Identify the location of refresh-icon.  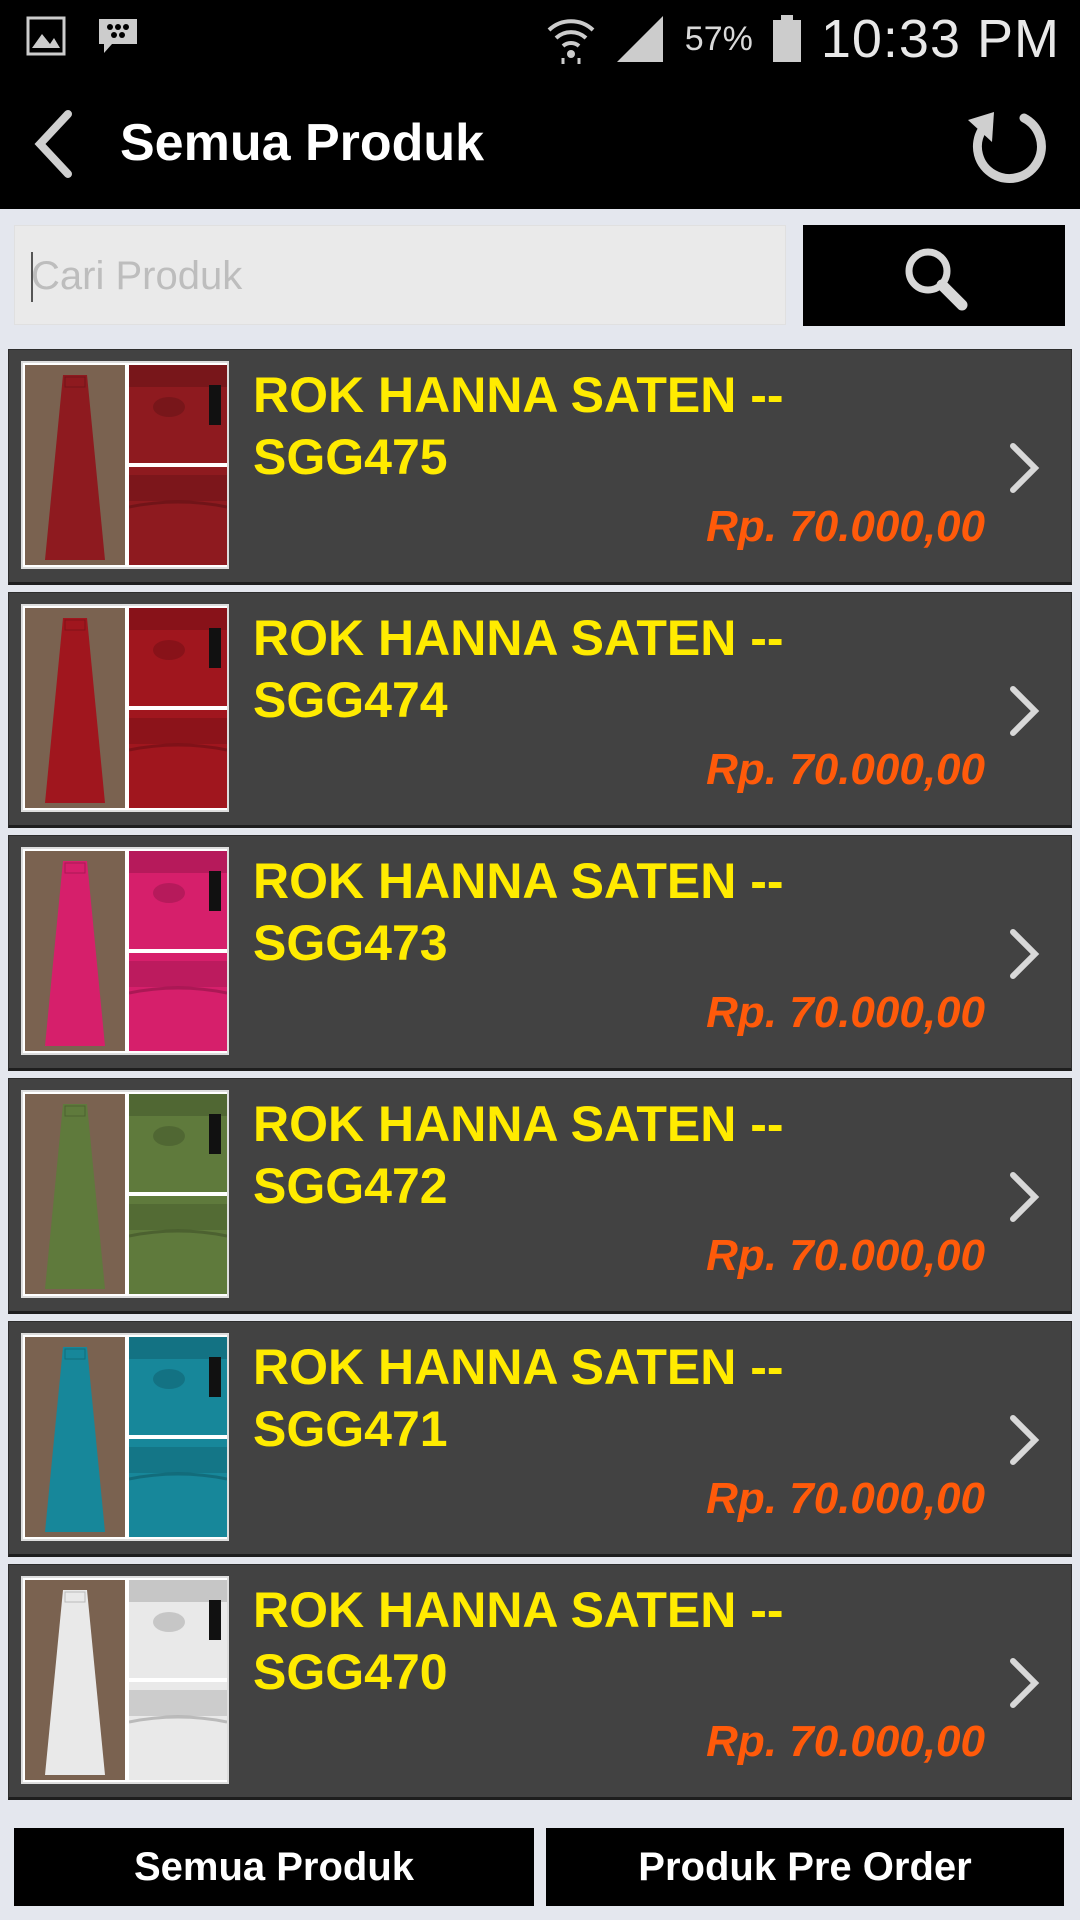
(1007, 143).